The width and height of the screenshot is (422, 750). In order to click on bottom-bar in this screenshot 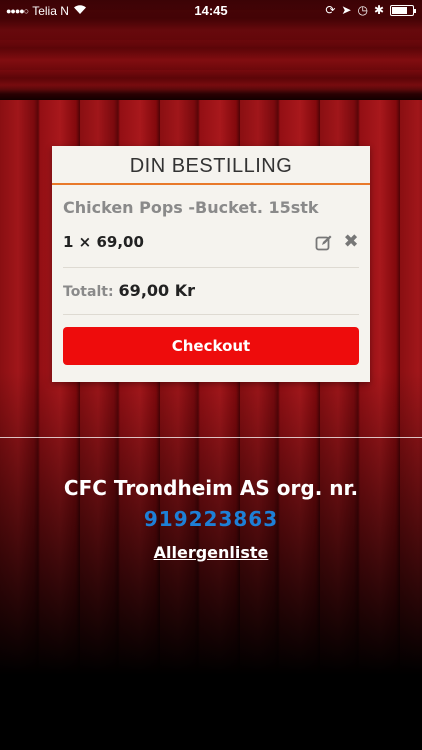, I will do `click(211, 712)`.